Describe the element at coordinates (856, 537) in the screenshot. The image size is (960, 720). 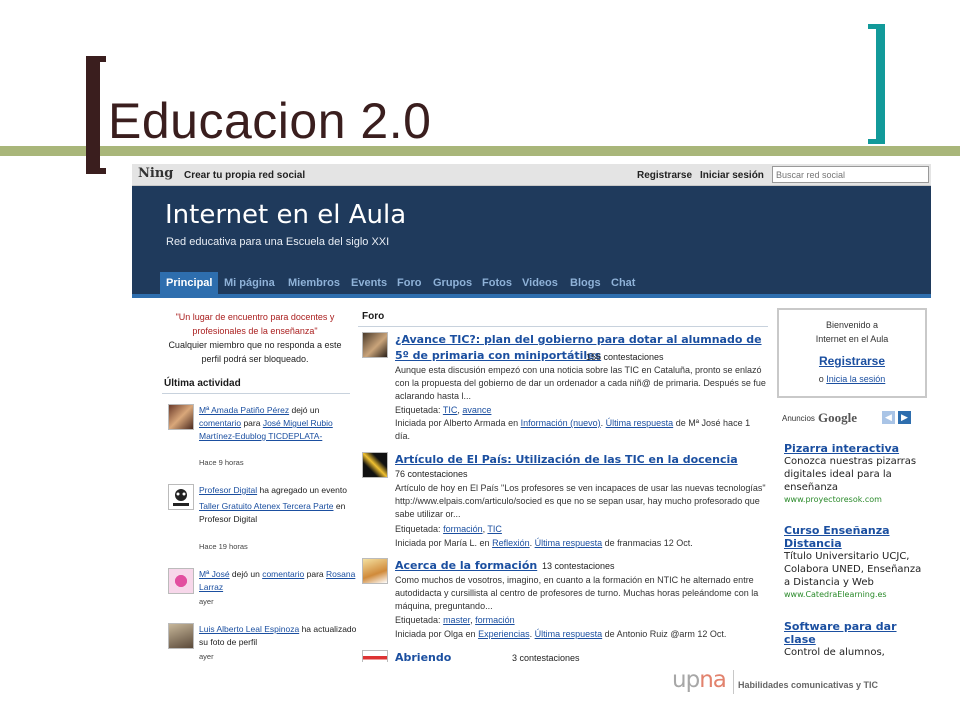
I see `ad-title: Curso Enseñanza Distancia` at that location.